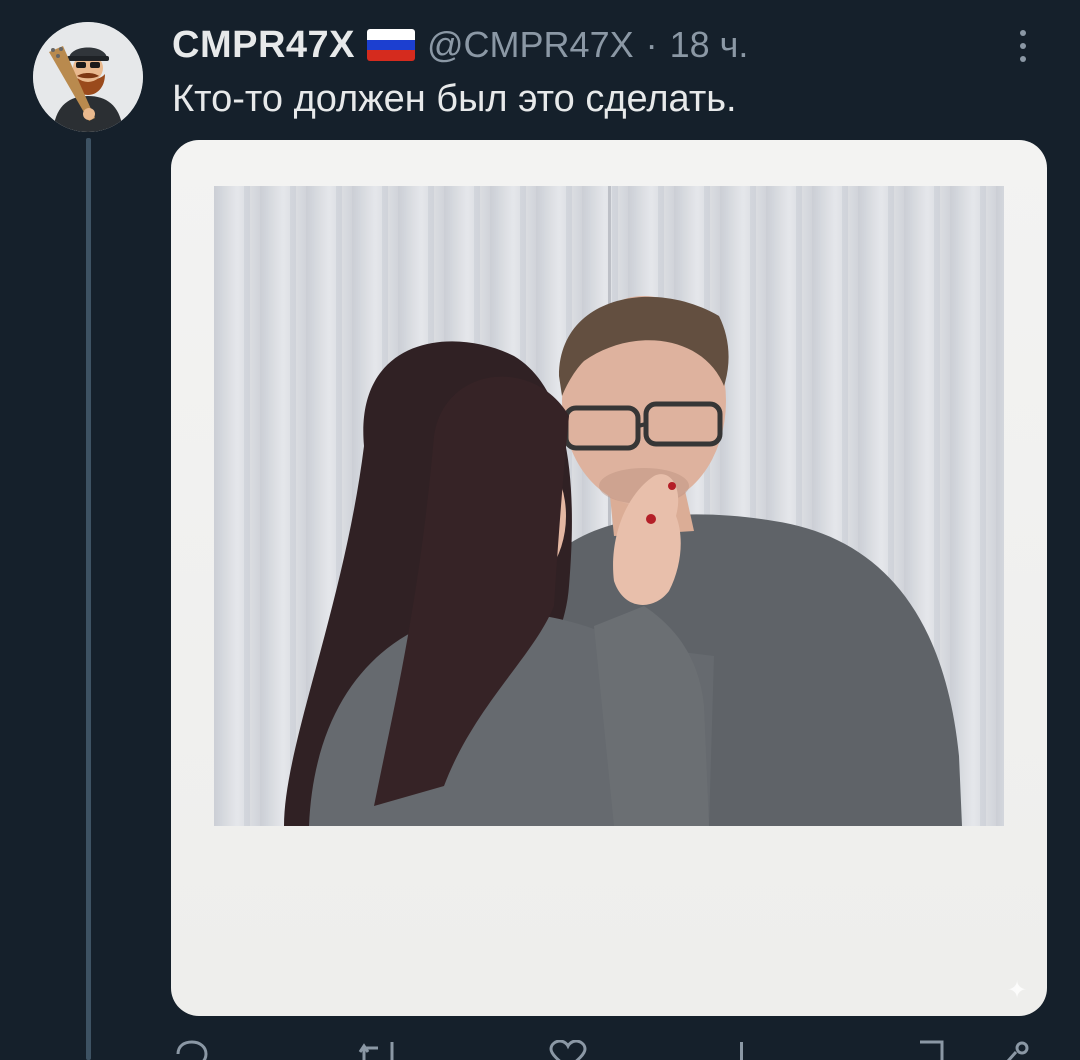 This screenshot has height=1060, width=1080. Describe the element at coordinates (610, 1050) in the screenshot. I see `tweet-actions` at that location.